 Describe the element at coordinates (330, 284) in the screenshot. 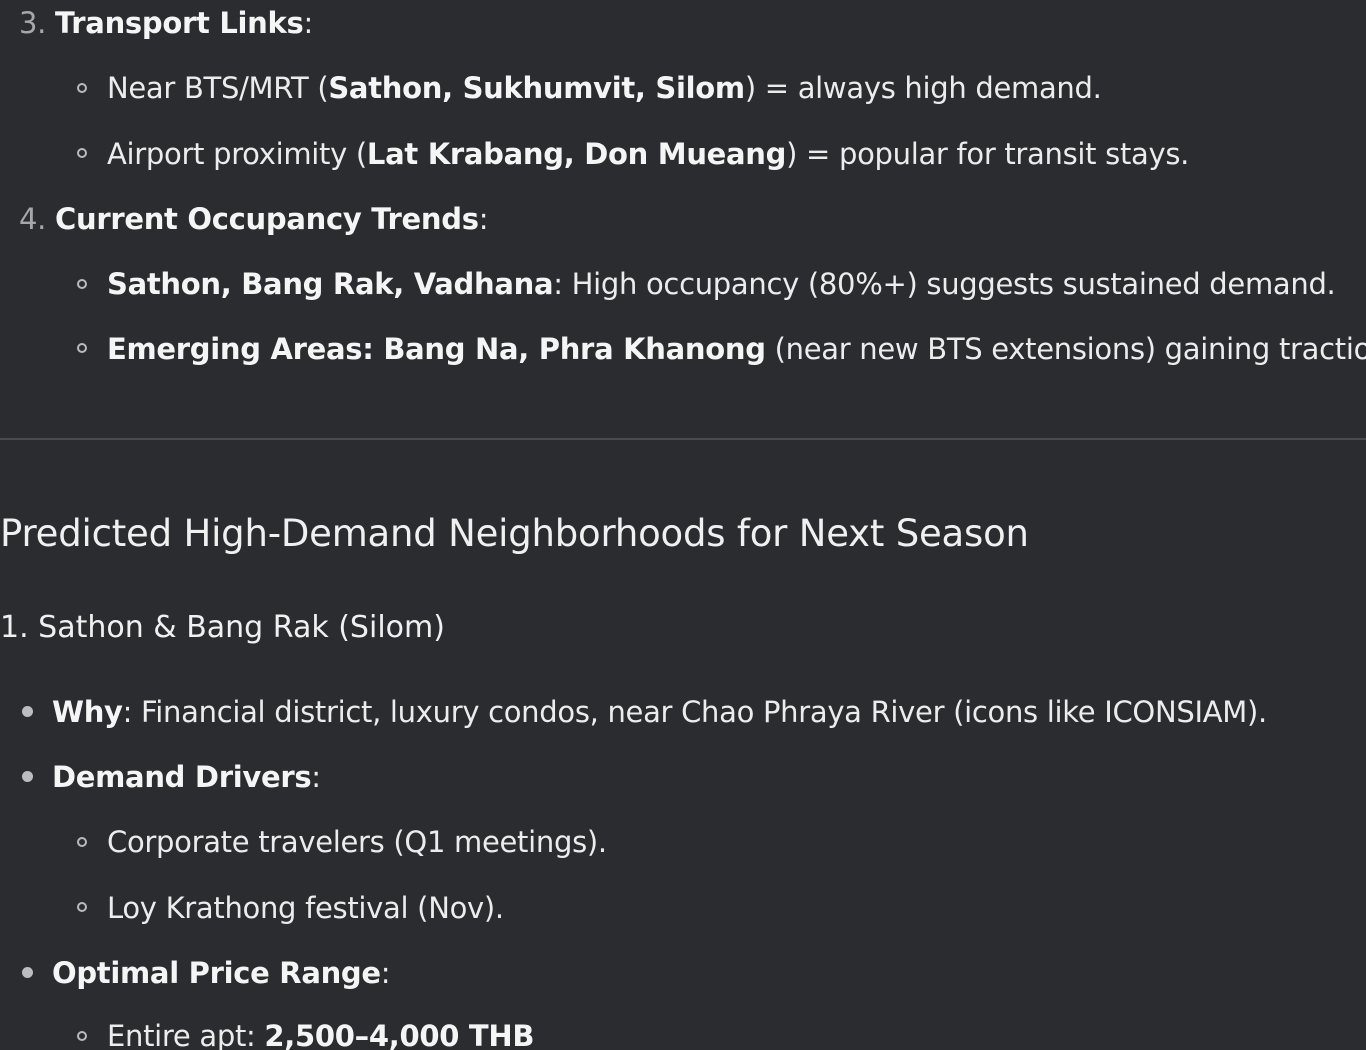

I see `bold-segment: Sathon, Bang Rak, Vadhana` at that location.